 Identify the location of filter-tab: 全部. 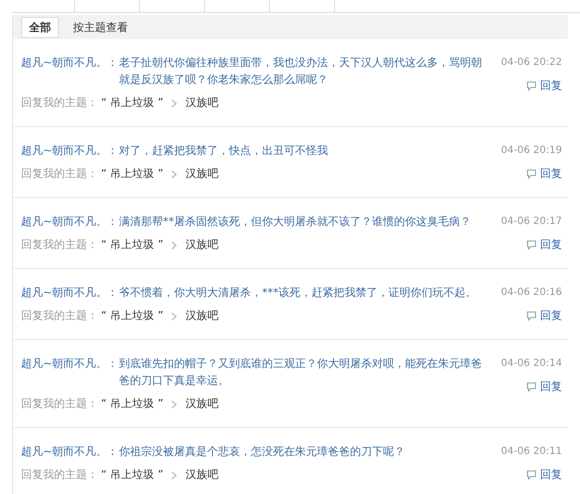
(40, 27).